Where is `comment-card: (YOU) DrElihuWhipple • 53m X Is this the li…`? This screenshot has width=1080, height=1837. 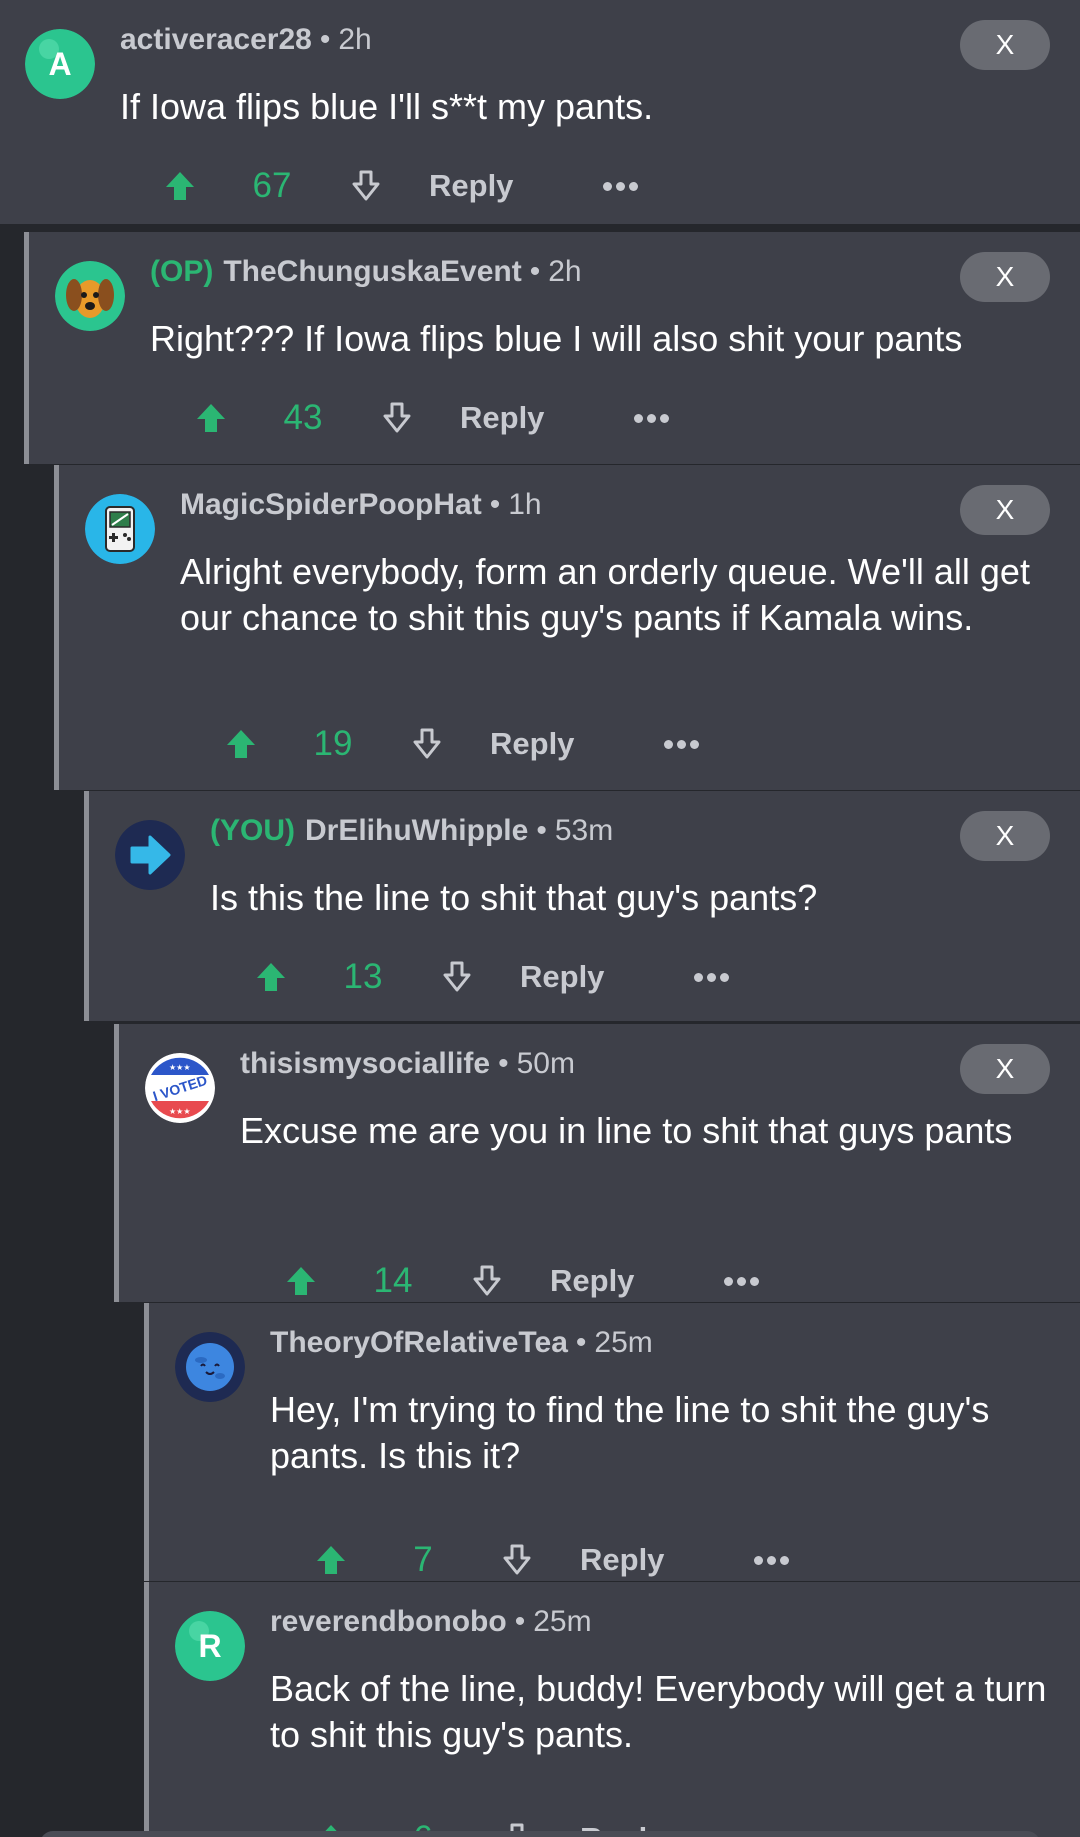
comment-card: (YOU) DrElihuWhipple • 53m X Is this the li… is located at coordinates (582, 906).